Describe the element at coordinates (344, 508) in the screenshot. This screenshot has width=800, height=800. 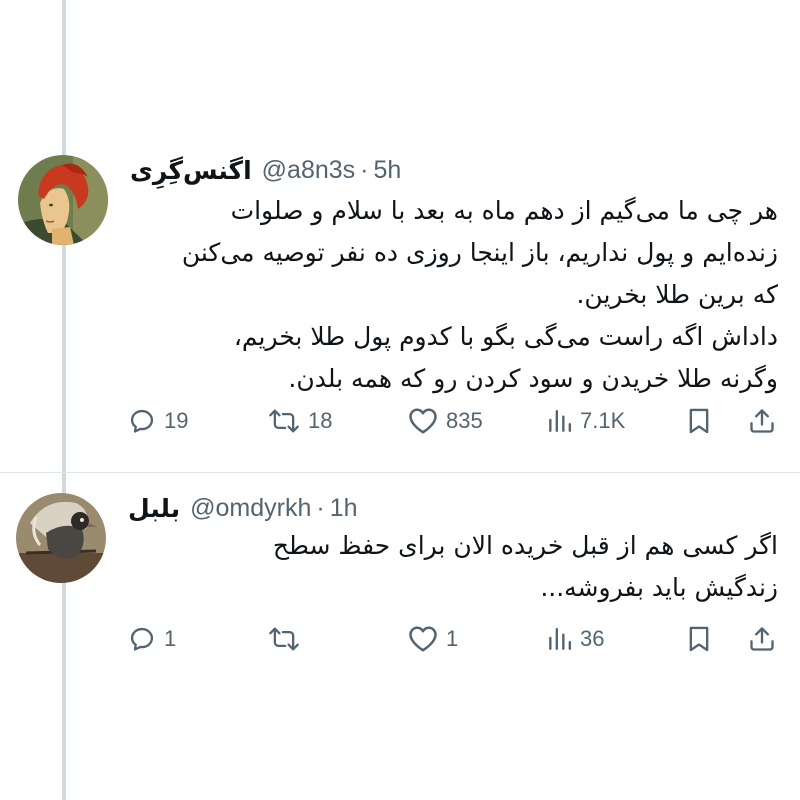
I see `timestamp: 1h` at that location.